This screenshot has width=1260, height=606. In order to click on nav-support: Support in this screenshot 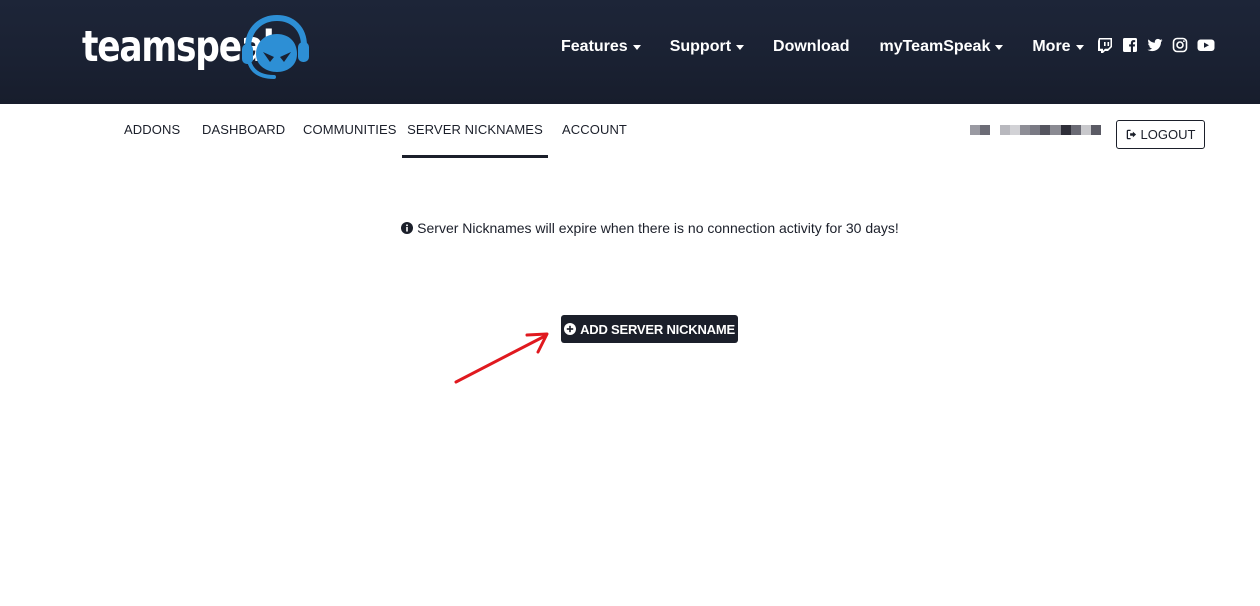, I will do `click(707, 47)`.